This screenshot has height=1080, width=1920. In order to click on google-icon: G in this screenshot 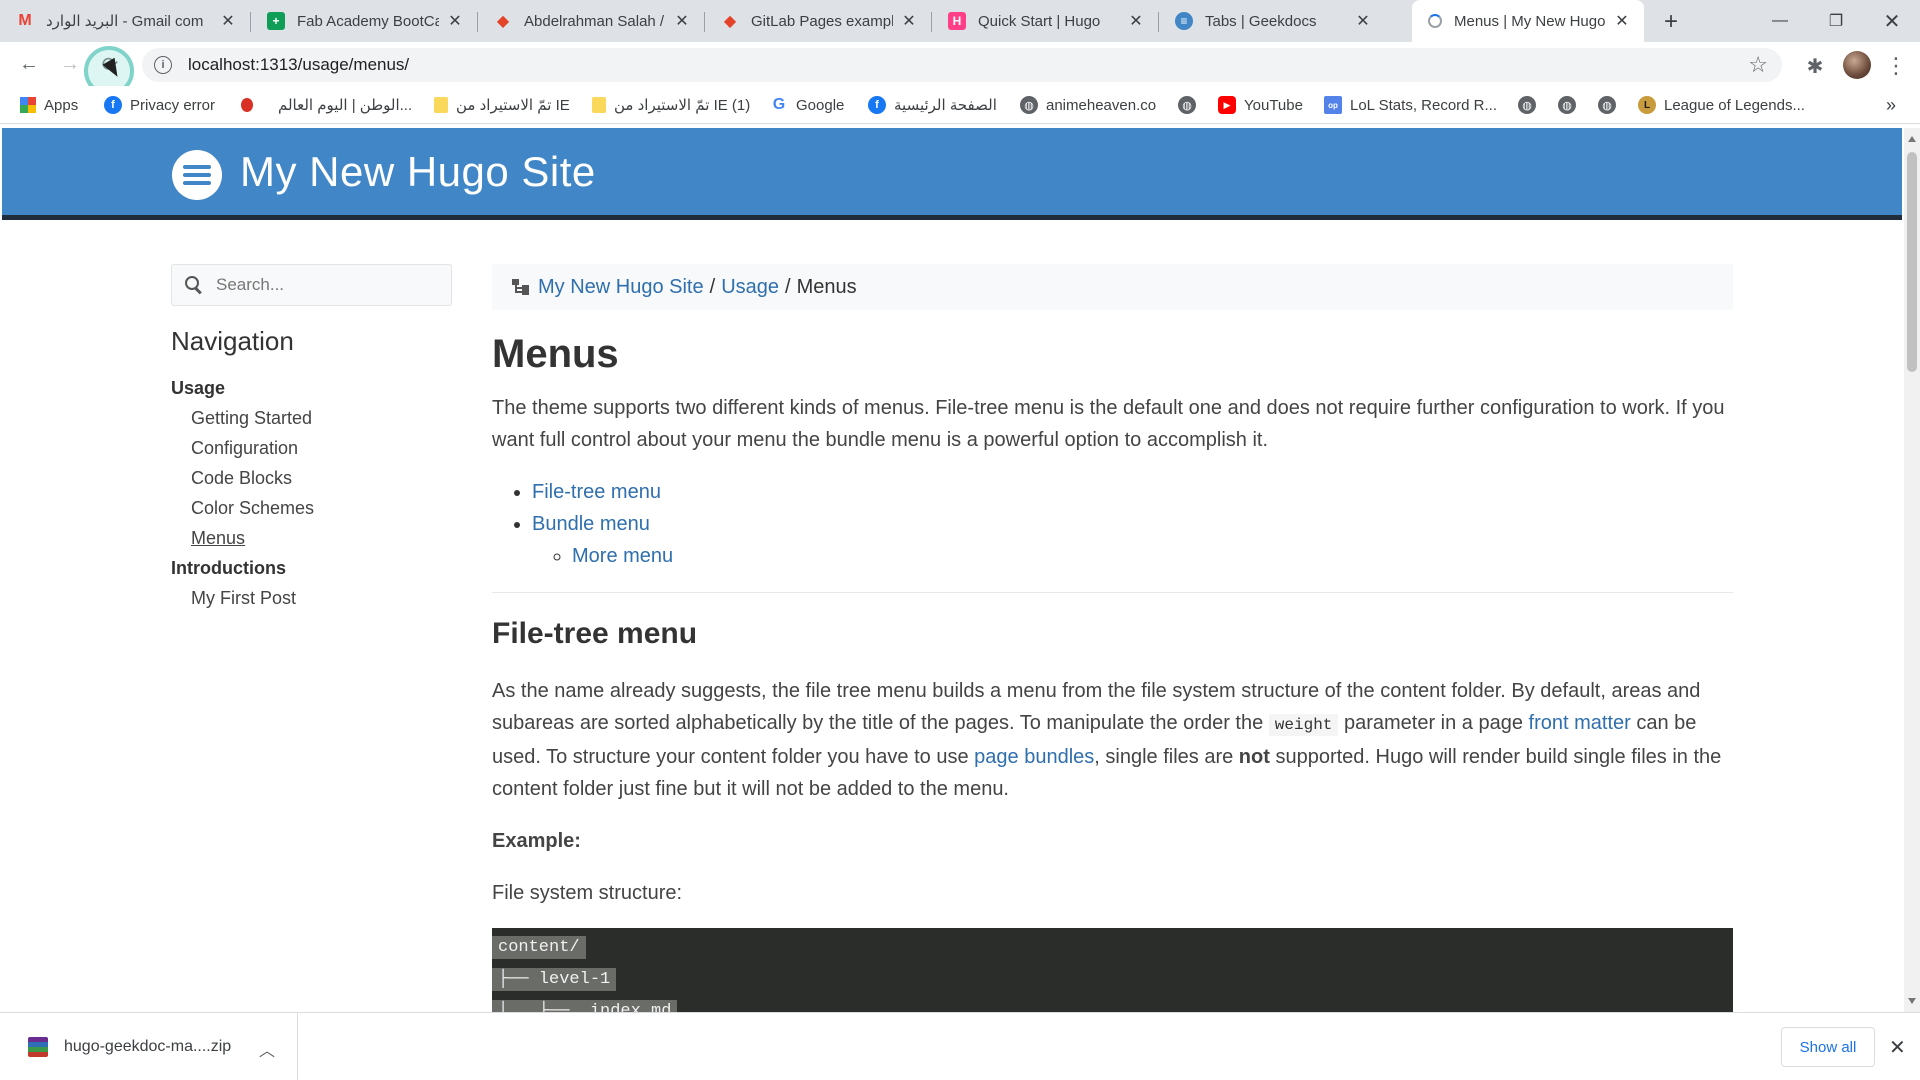, I will do `click(779, 104)`.